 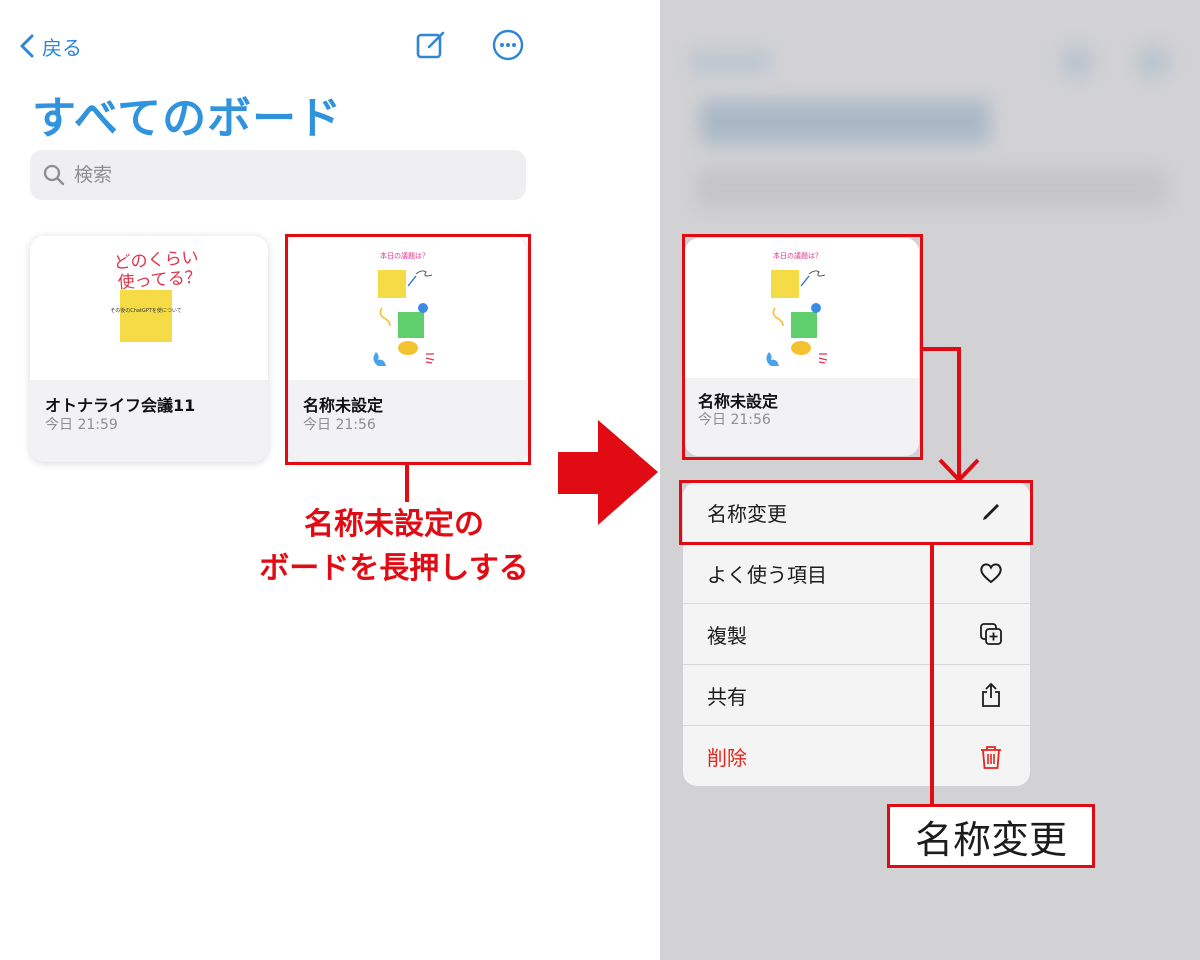 I want to click on menu-item-label: 削除, so click(x=727, y=758).